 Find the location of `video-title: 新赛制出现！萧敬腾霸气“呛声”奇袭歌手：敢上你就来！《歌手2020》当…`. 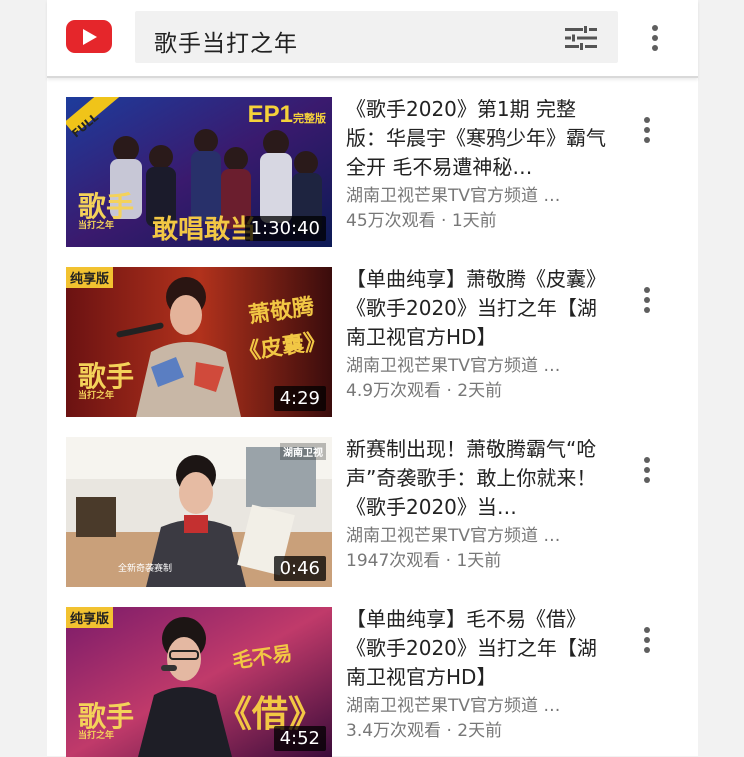

video-title: 新赛制出现！萧敬腾霸气“呛声”奇袭歌手：敢上你就来！《歌手2020》当… is located at coordinates (477, 478).